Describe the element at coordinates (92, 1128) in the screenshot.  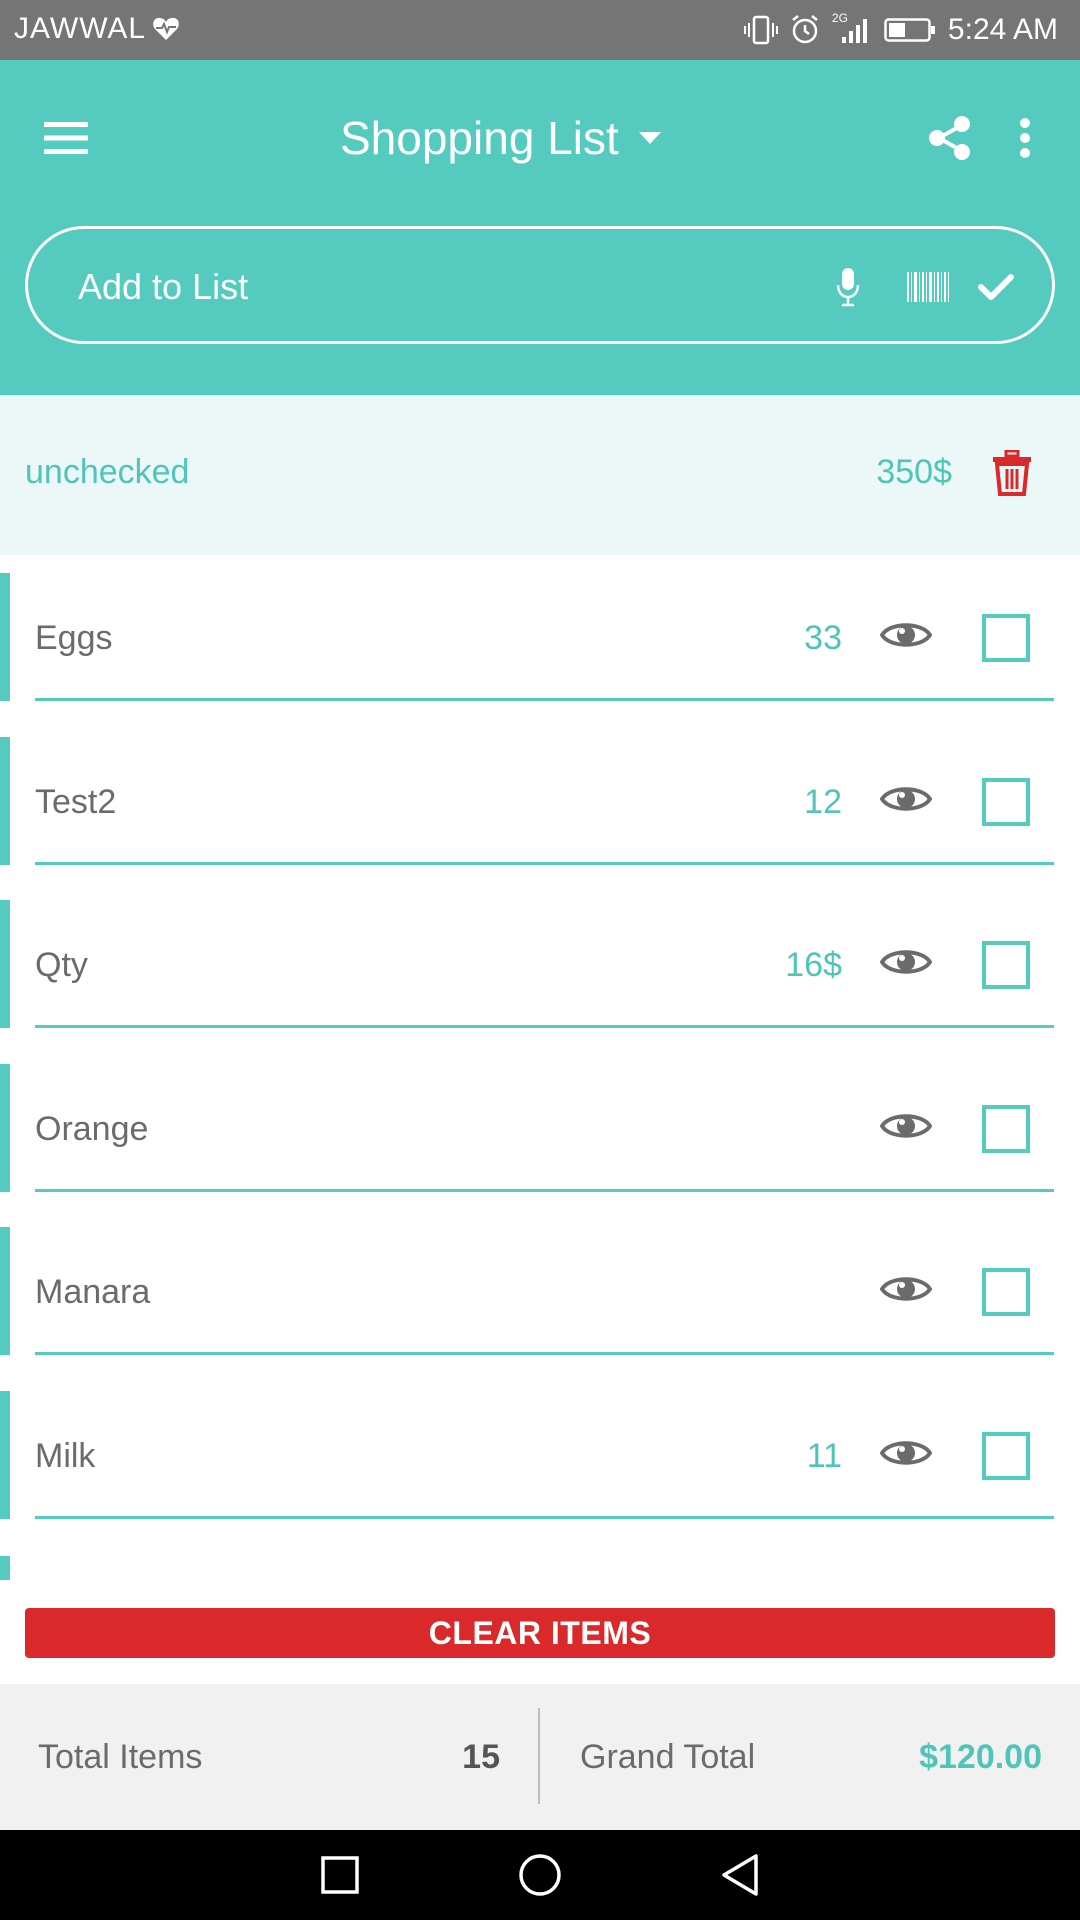
I see `item-name: Orange` at that location.